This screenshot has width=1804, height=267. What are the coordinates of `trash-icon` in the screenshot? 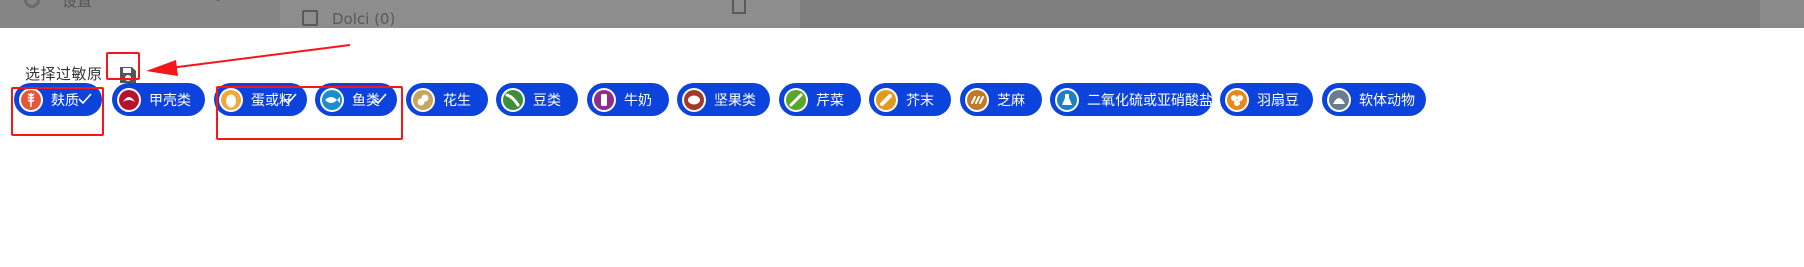 It's located at (739, 7).